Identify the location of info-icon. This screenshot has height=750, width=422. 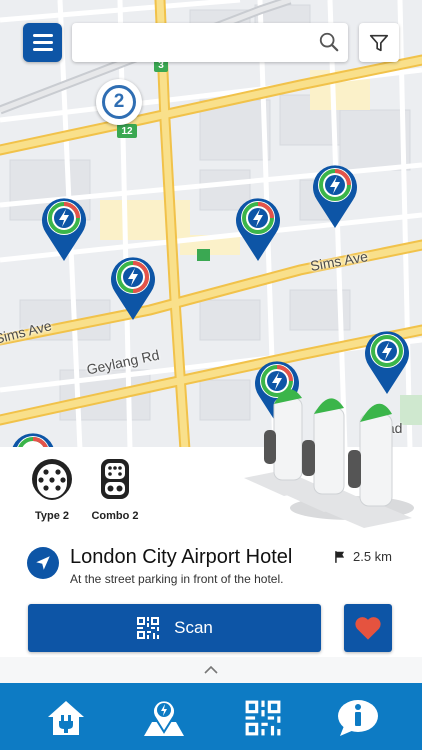
(358, 718).